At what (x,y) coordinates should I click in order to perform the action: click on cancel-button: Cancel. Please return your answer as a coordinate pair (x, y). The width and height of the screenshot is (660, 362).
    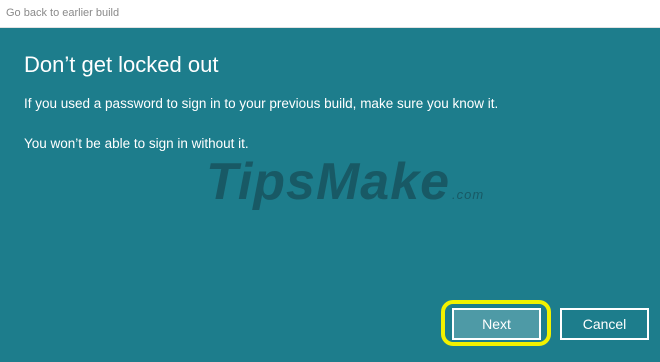
    Looking at the image, I should click on (604, 324).